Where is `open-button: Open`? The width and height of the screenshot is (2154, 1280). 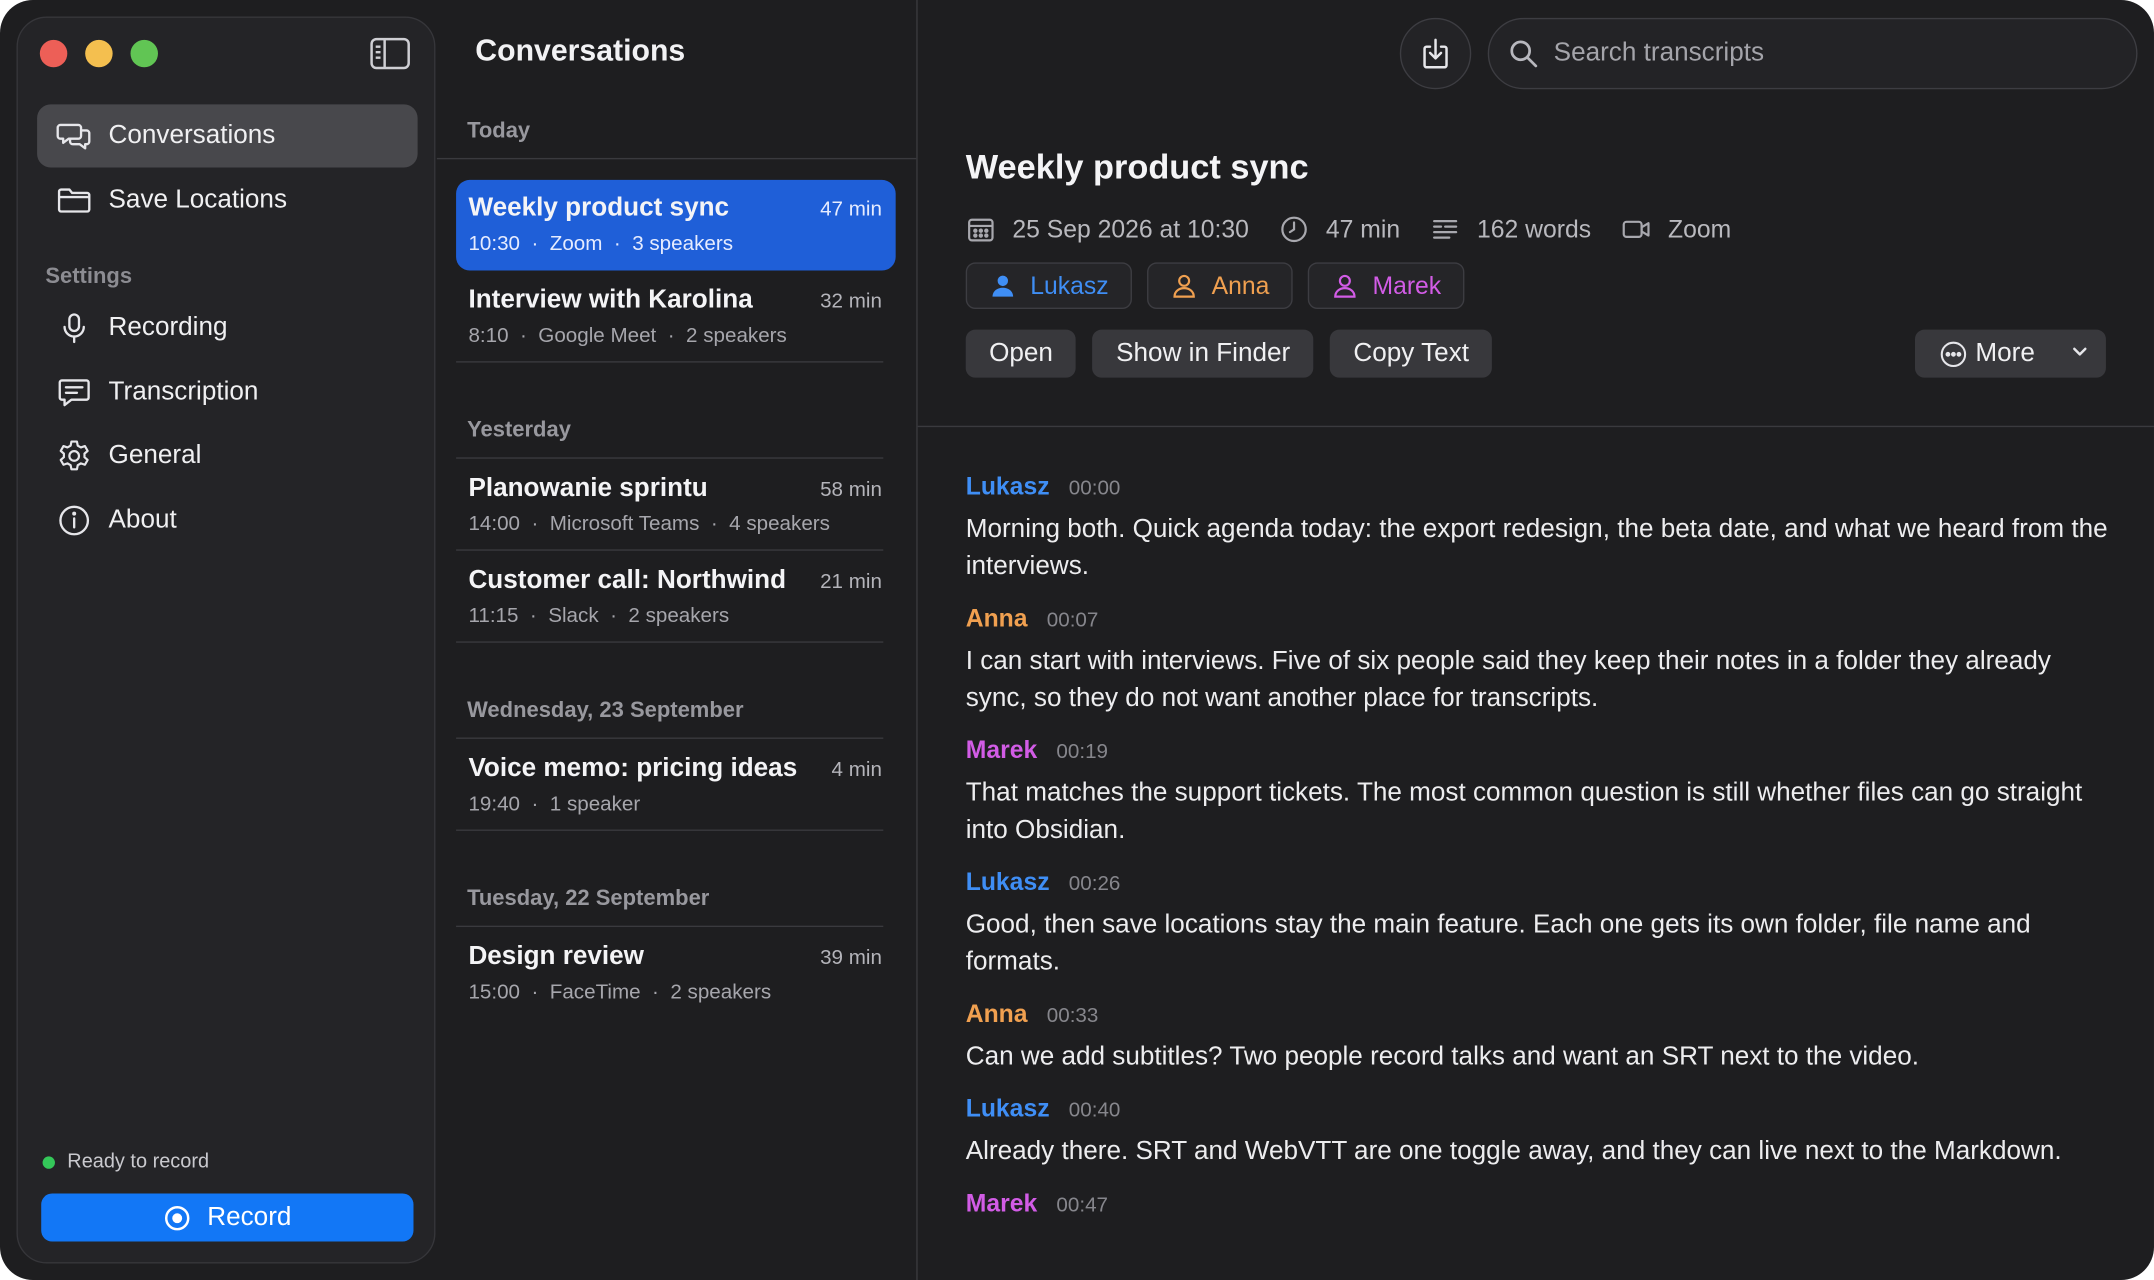 open-button: Open is located at coordinates (1021, 353).